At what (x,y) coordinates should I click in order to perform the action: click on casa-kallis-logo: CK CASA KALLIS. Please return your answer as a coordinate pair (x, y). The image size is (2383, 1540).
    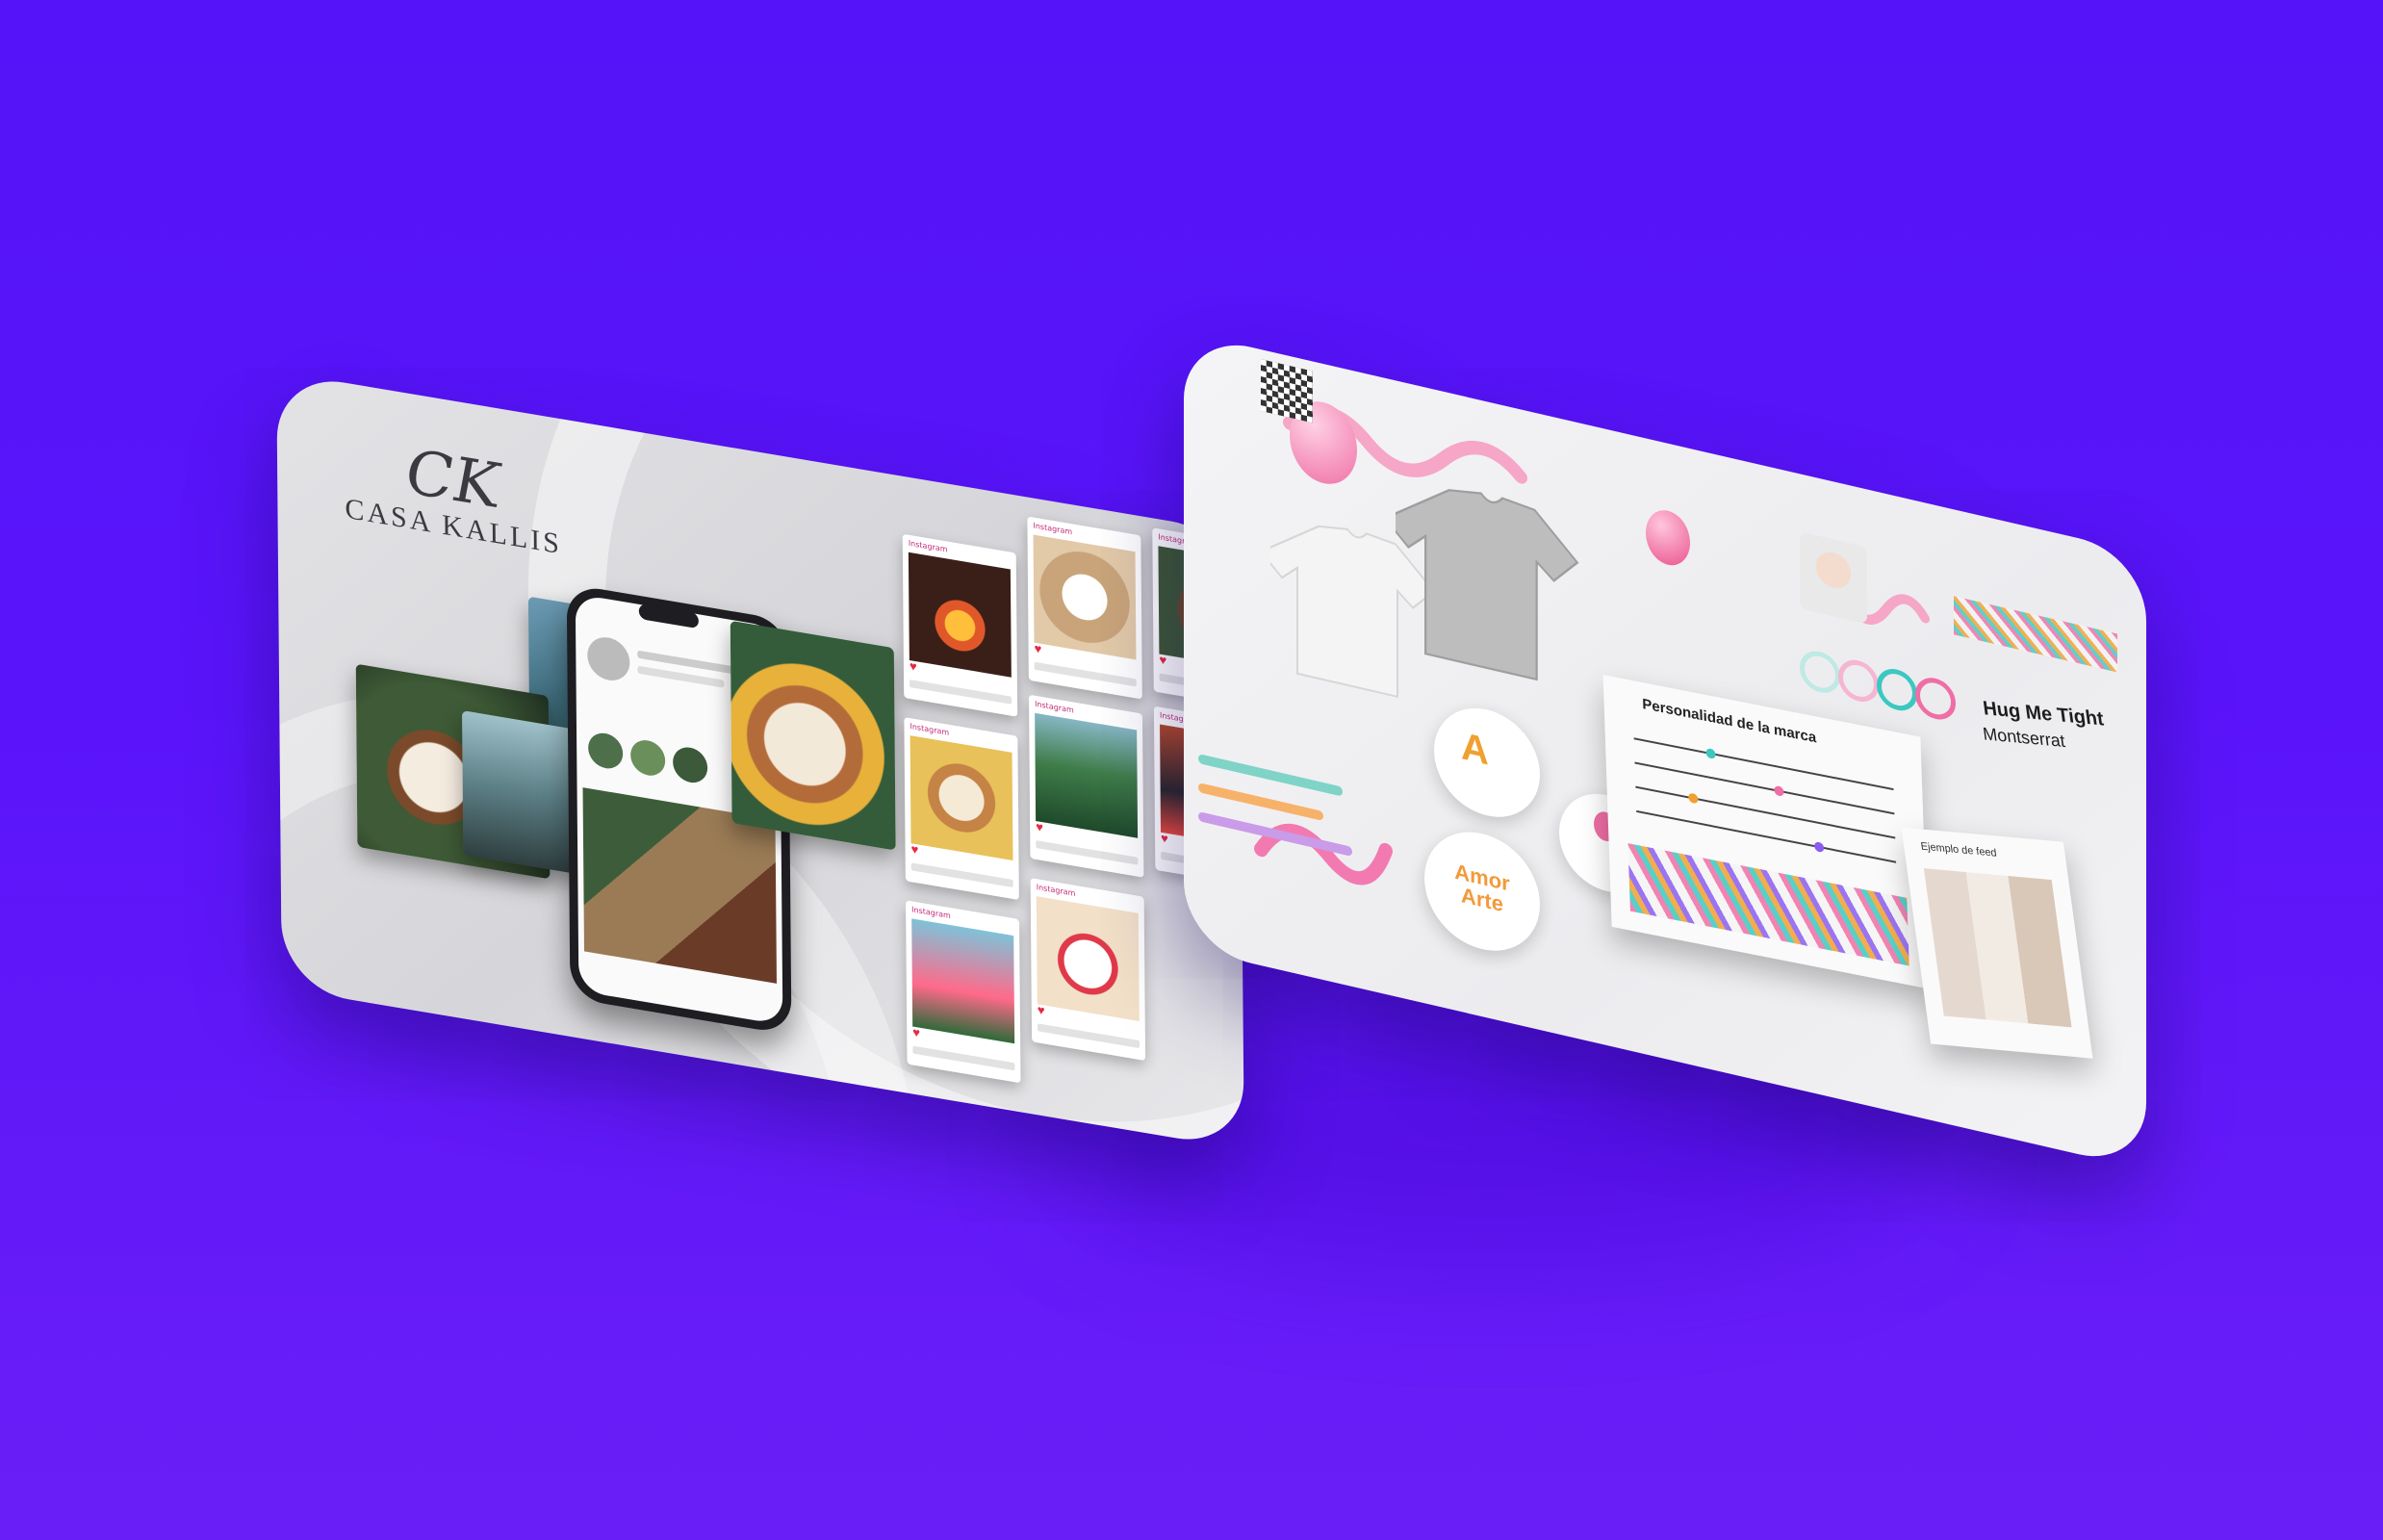
    Looking at the image, I should click on (453, 496).